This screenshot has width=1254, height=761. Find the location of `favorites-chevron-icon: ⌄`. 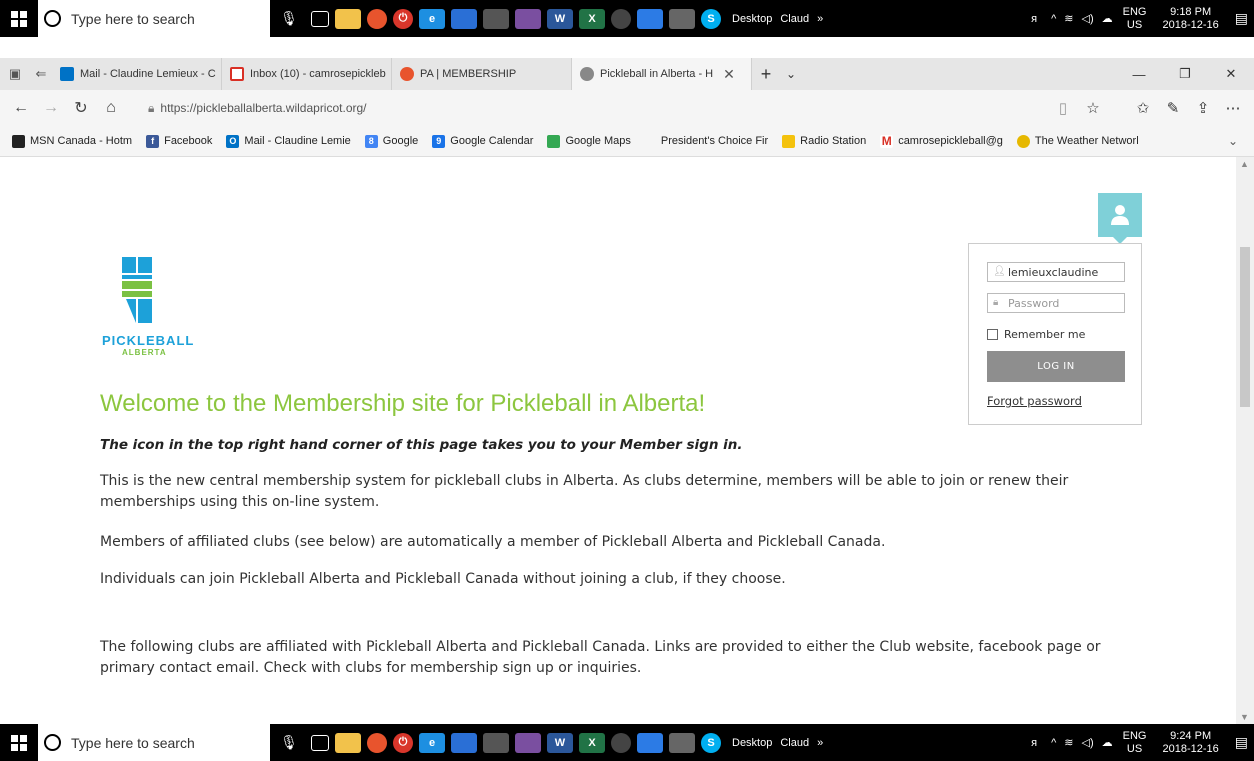

favorites-chevron-icon: ⌄ is located at coordinates (1233, 141).